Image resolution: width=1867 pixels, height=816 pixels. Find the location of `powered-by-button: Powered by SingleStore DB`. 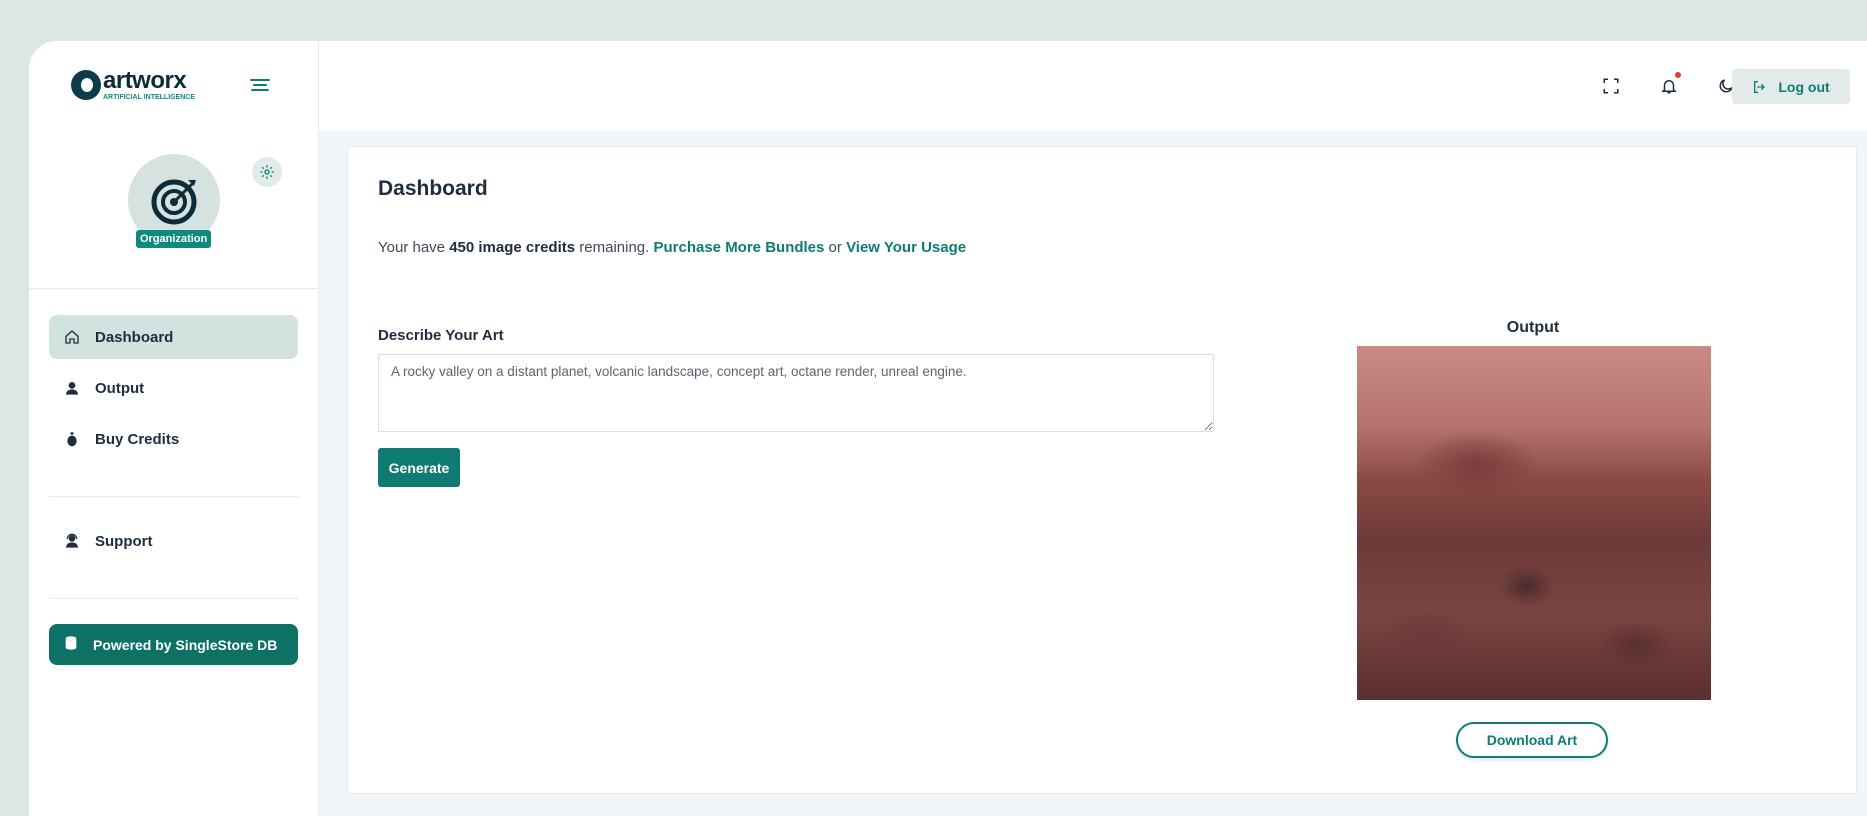

powered-by-button: Powered by SingleStore DB is located at coordinates (173, 644).